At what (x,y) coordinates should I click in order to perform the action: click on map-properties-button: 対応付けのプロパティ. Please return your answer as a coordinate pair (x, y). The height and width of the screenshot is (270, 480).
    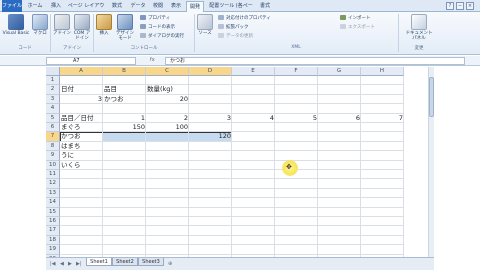
    Looking at the image, I should click on (244, 18).